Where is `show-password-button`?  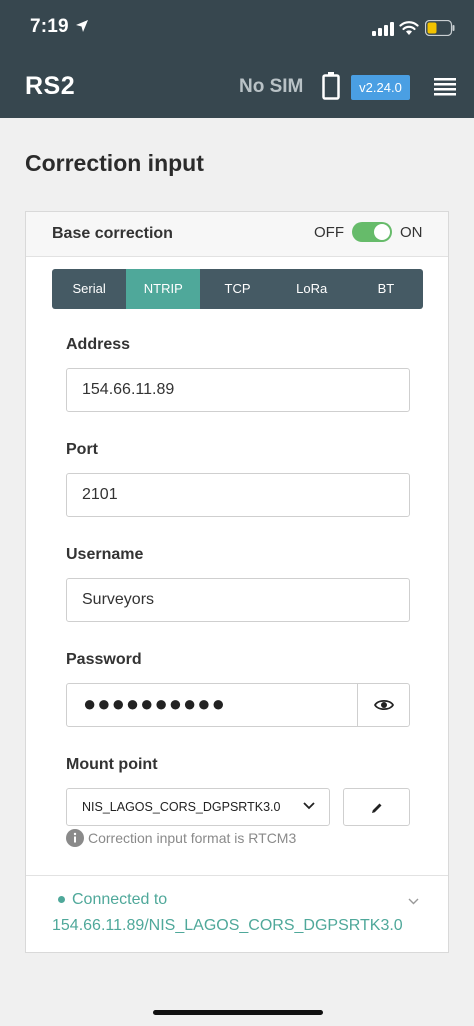 show-password-button is located at coordinates (383, 705).